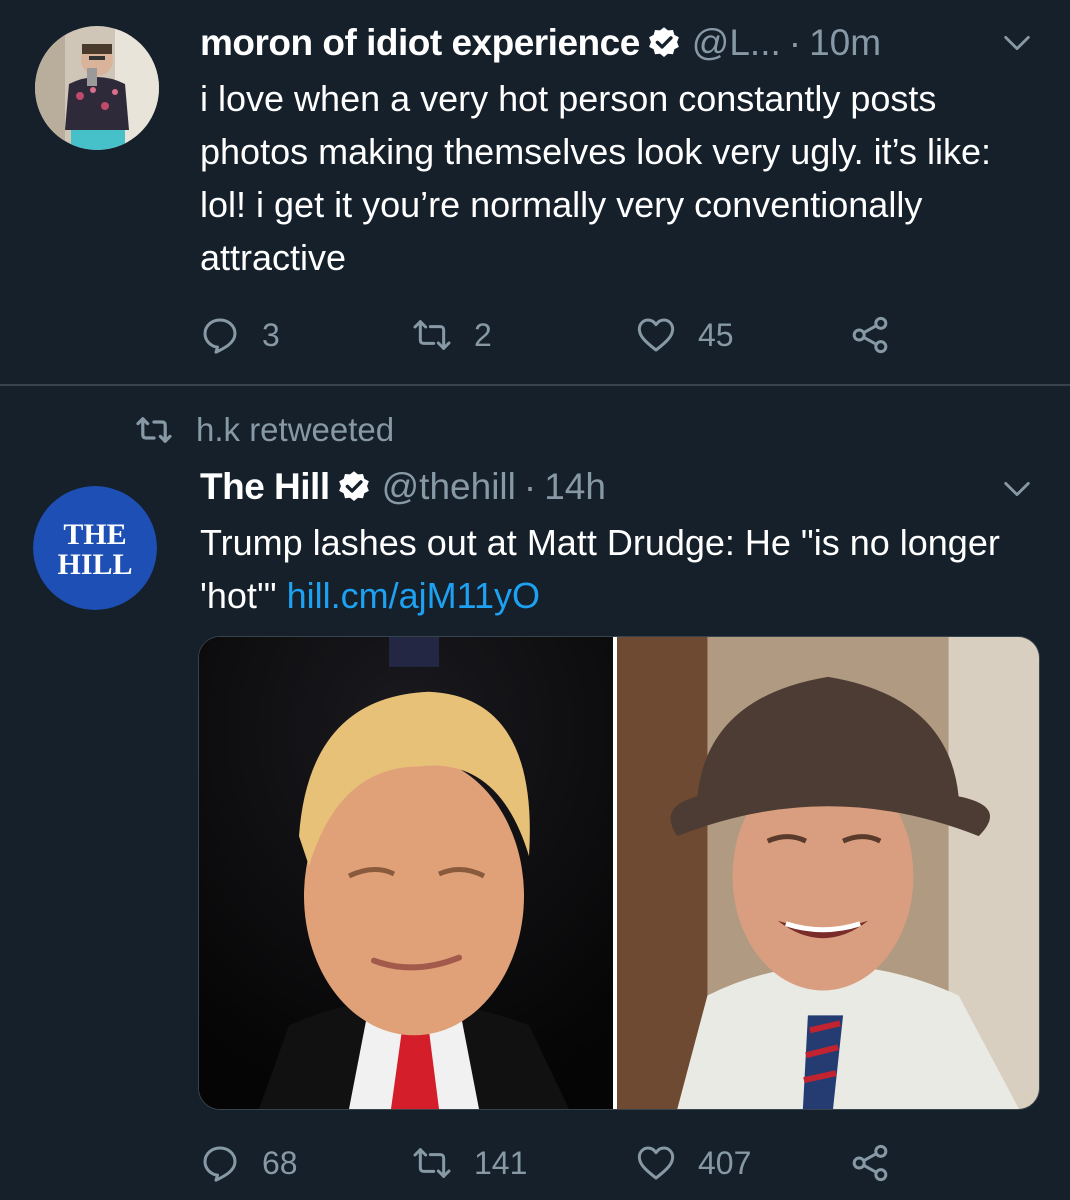  Describe the element at coordinates (413, 595) in the screenshot. I see `tweet-link: hill.cm/ajM11yO` at that location.